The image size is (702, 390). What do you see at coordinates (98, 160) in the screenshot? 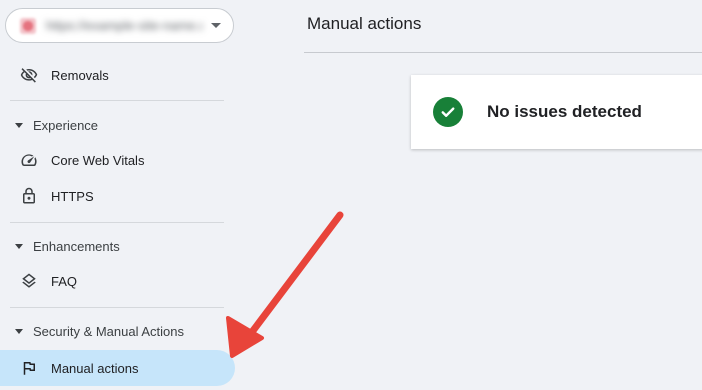
I see `sidebar-item-label: Core Web Vitals` at bounding box center [98, 160].